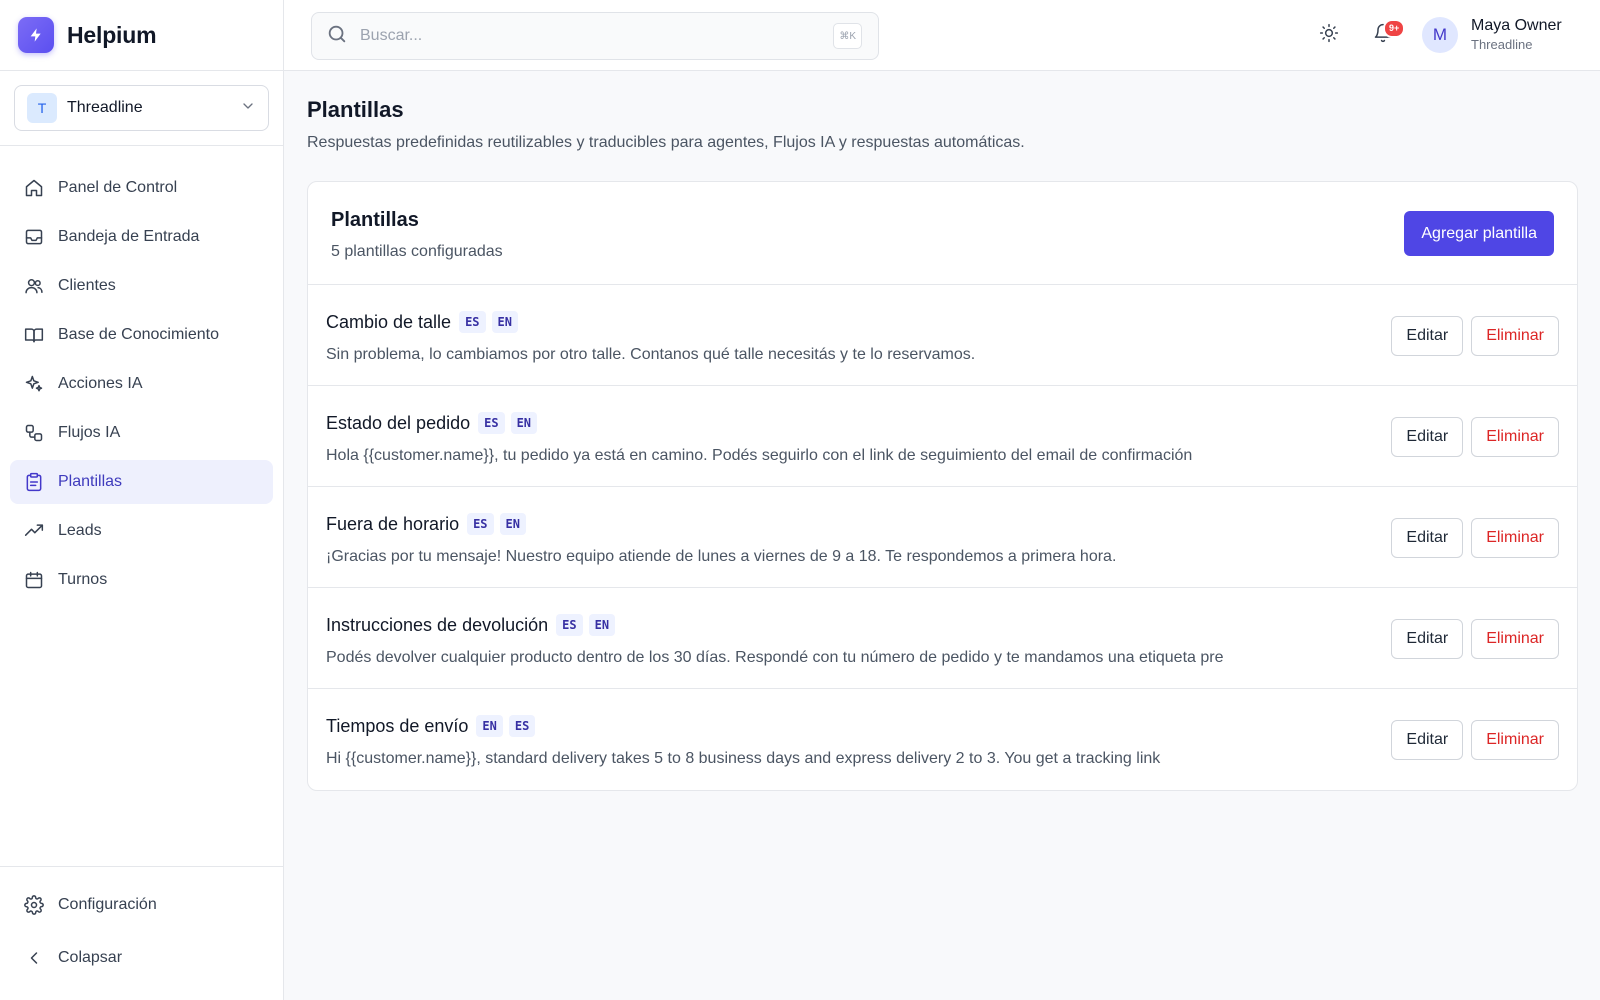  Describe the element at coordinates (107, 904) in the screenshot. I see `sidebar-item-label: Configuración` at that location.